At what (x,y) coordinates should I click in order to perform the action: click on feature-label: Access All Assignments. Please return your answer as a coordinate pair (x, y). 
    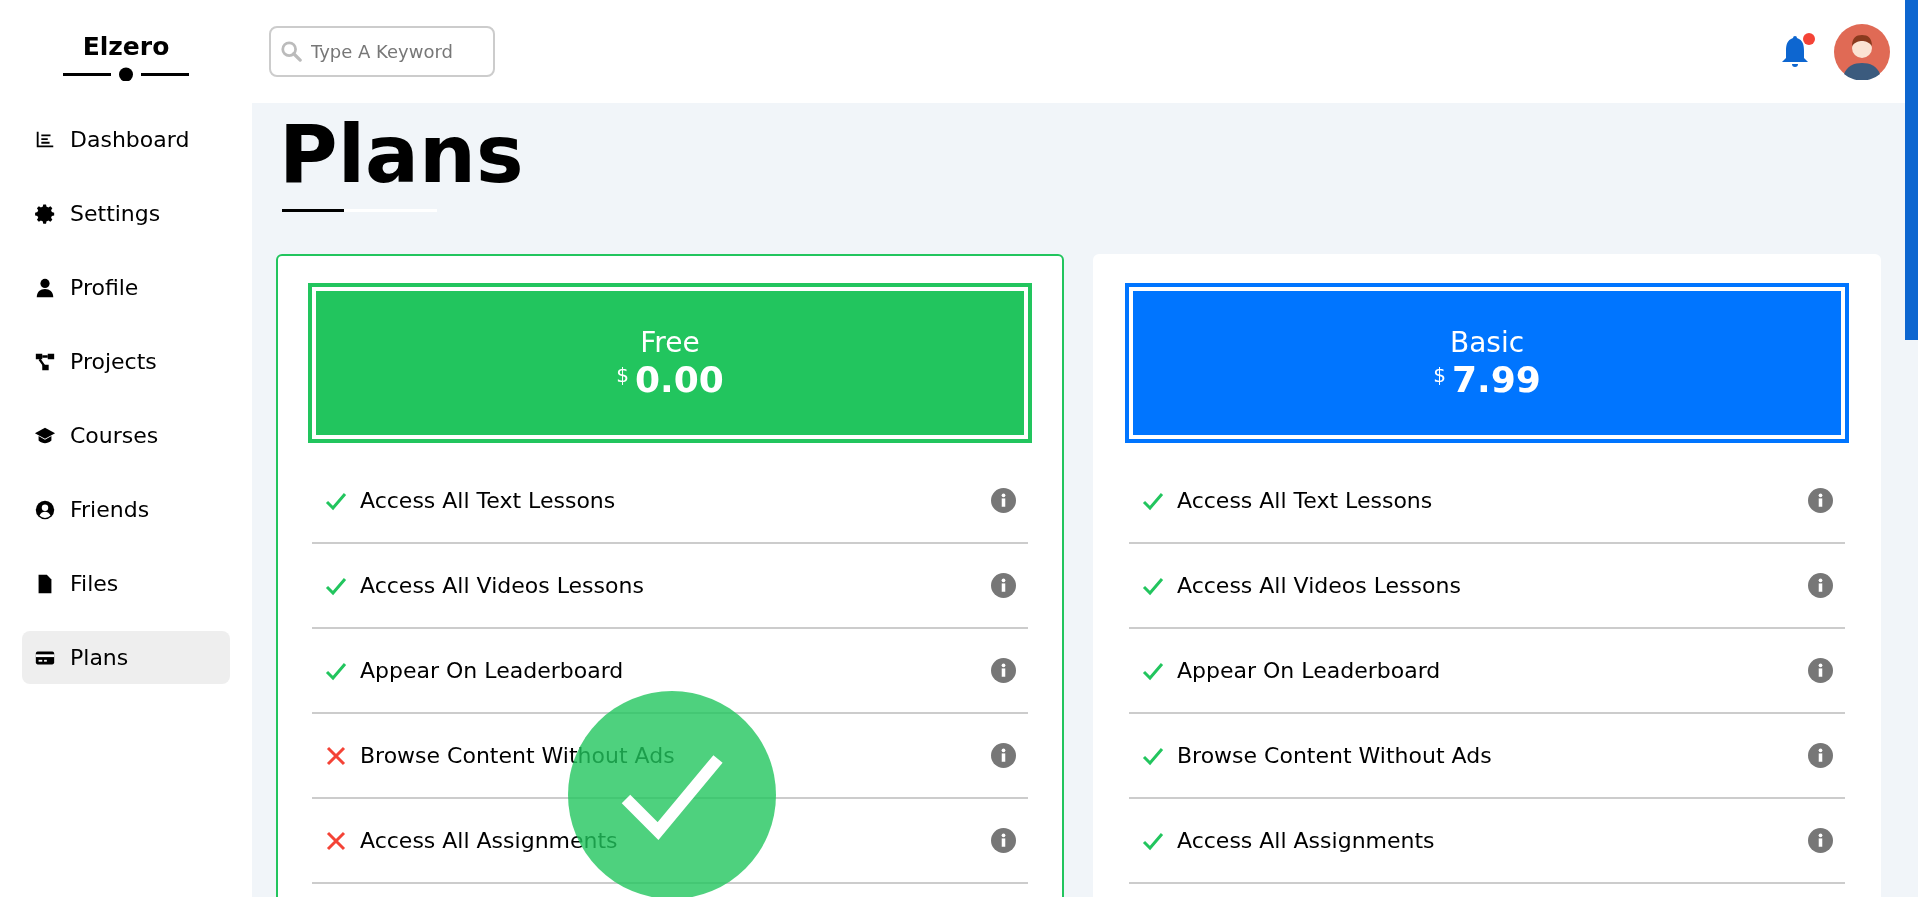
    Looking at the image, I should click on (1306, 840).